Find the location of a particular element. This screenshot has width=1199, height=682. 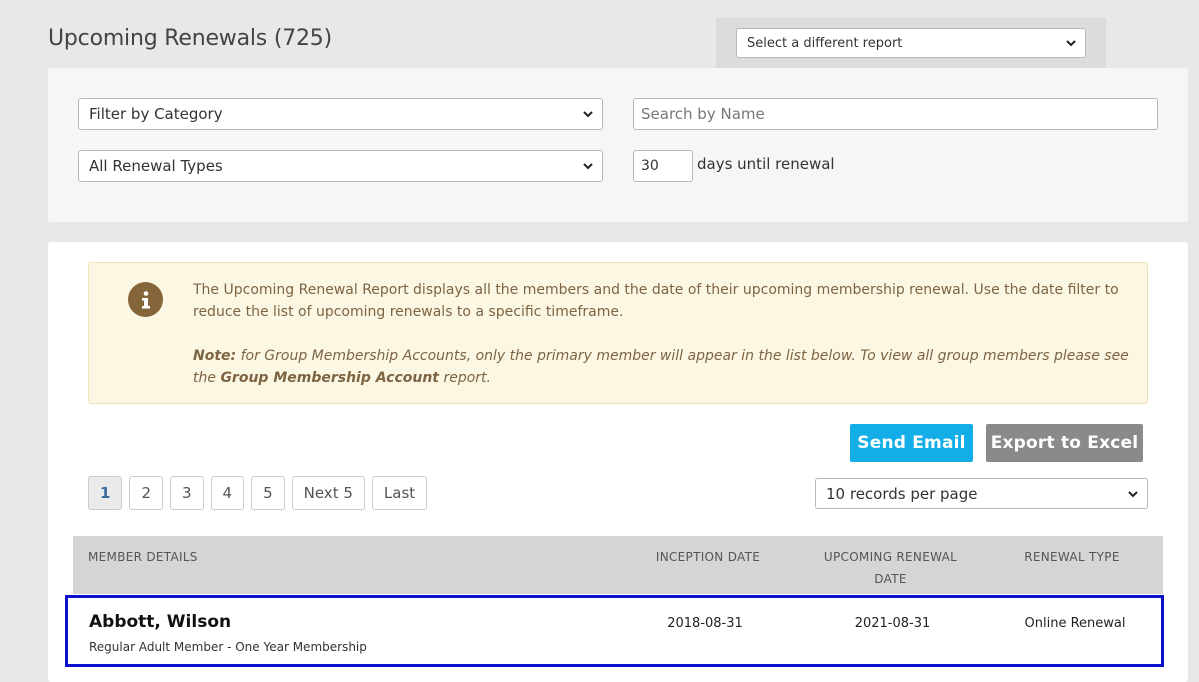

category-filter-value: Filter by Category is located at coordinates (156, 114).